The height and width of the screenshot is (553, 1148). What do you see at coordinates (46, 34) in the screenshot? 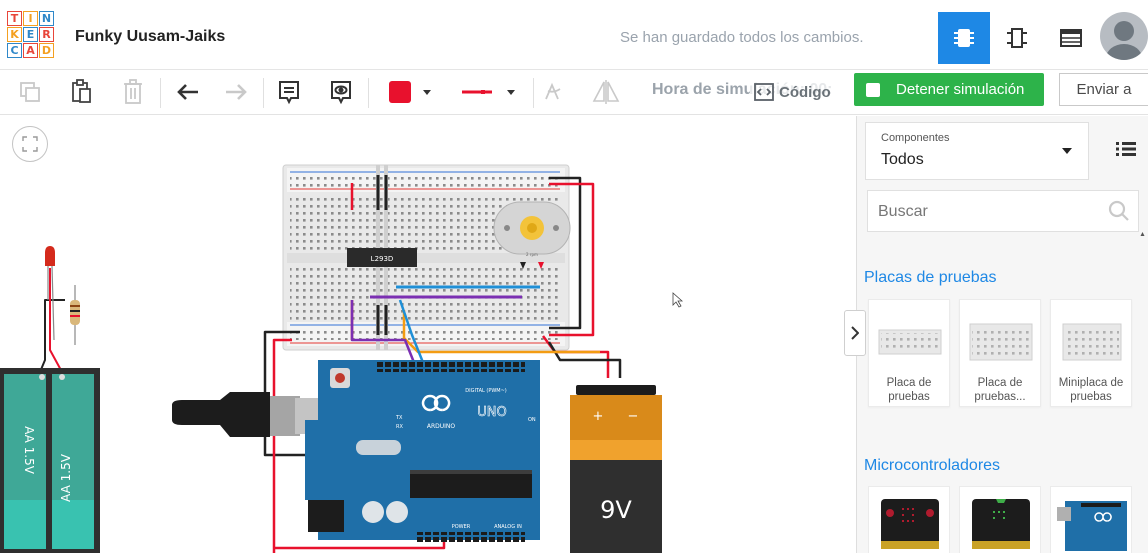
I see `logo-letter: R` at bounding box center [46, 34].